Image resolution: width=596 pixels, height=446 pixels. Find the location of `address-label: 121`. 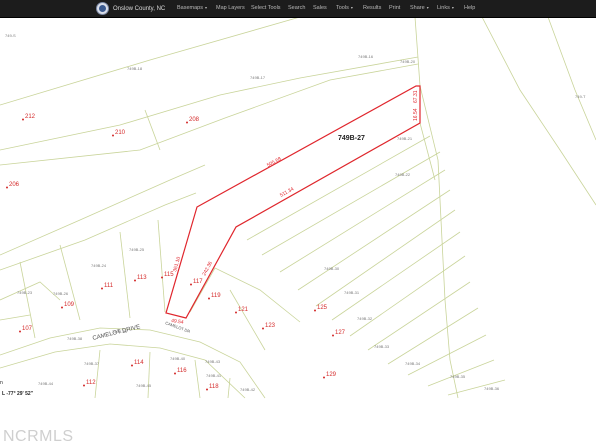

address-label: 121 is located at coordinates (242, 310).